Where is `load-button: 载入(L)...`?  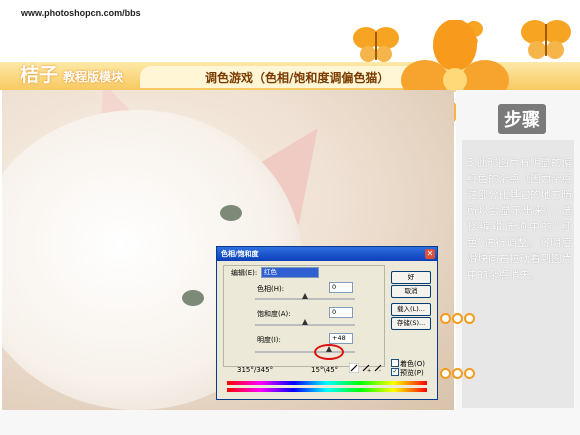
load-button: 载入(L)... is located at coordinates (411, 309).